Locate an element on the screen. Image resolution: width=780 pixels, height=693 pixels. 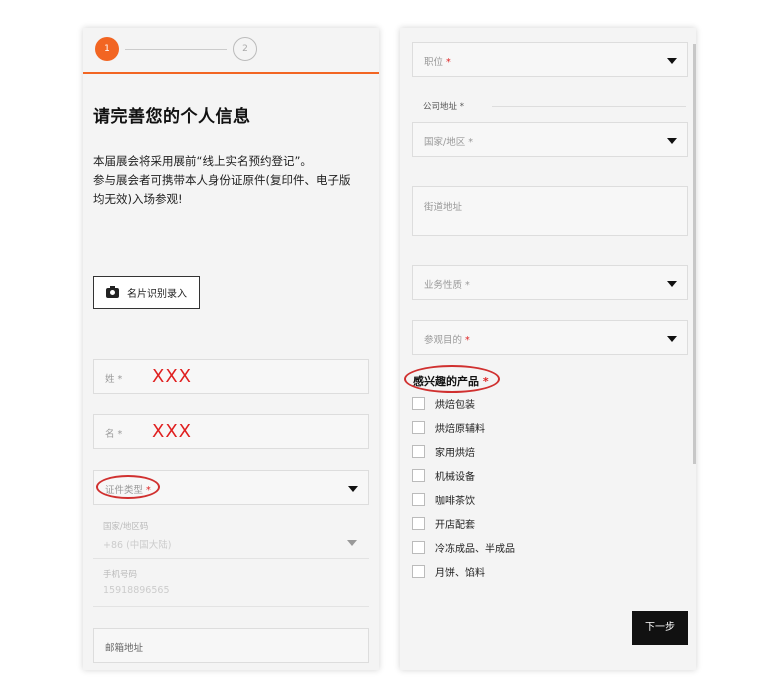
country-code-select: 国家/地区码 +86 (中国大陆) is located at coordinates (231, 536).